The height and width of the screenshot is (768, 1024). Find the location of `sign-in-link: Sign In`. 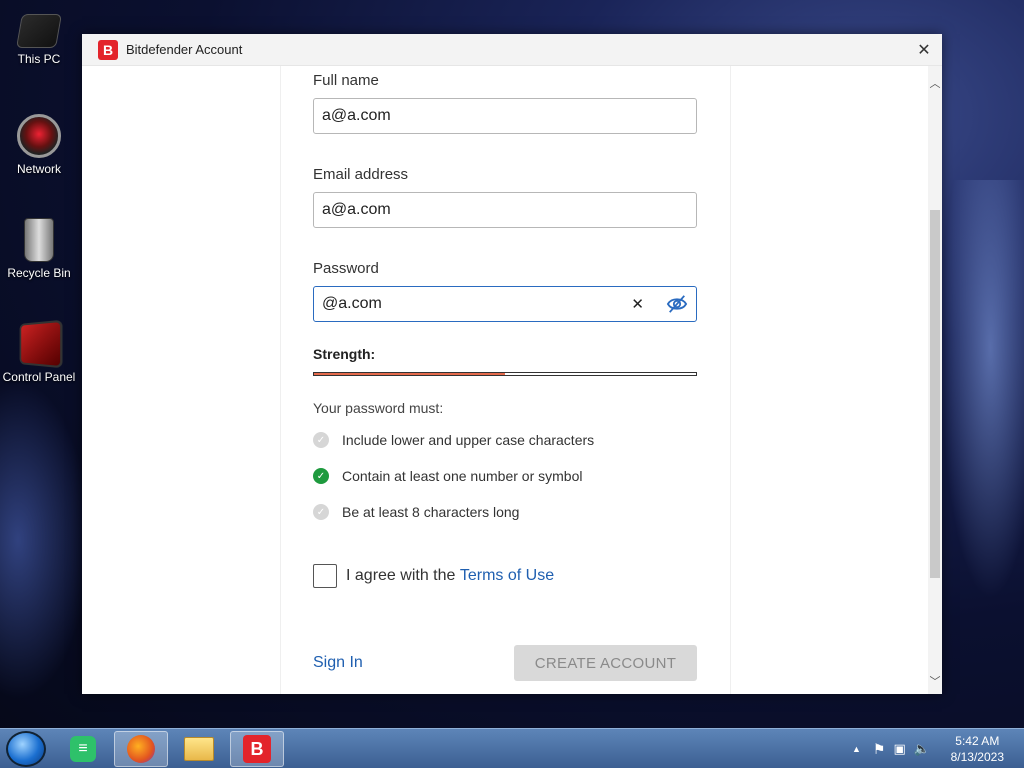

sign-in-link: Sign In is located at coordinates (338, 663).